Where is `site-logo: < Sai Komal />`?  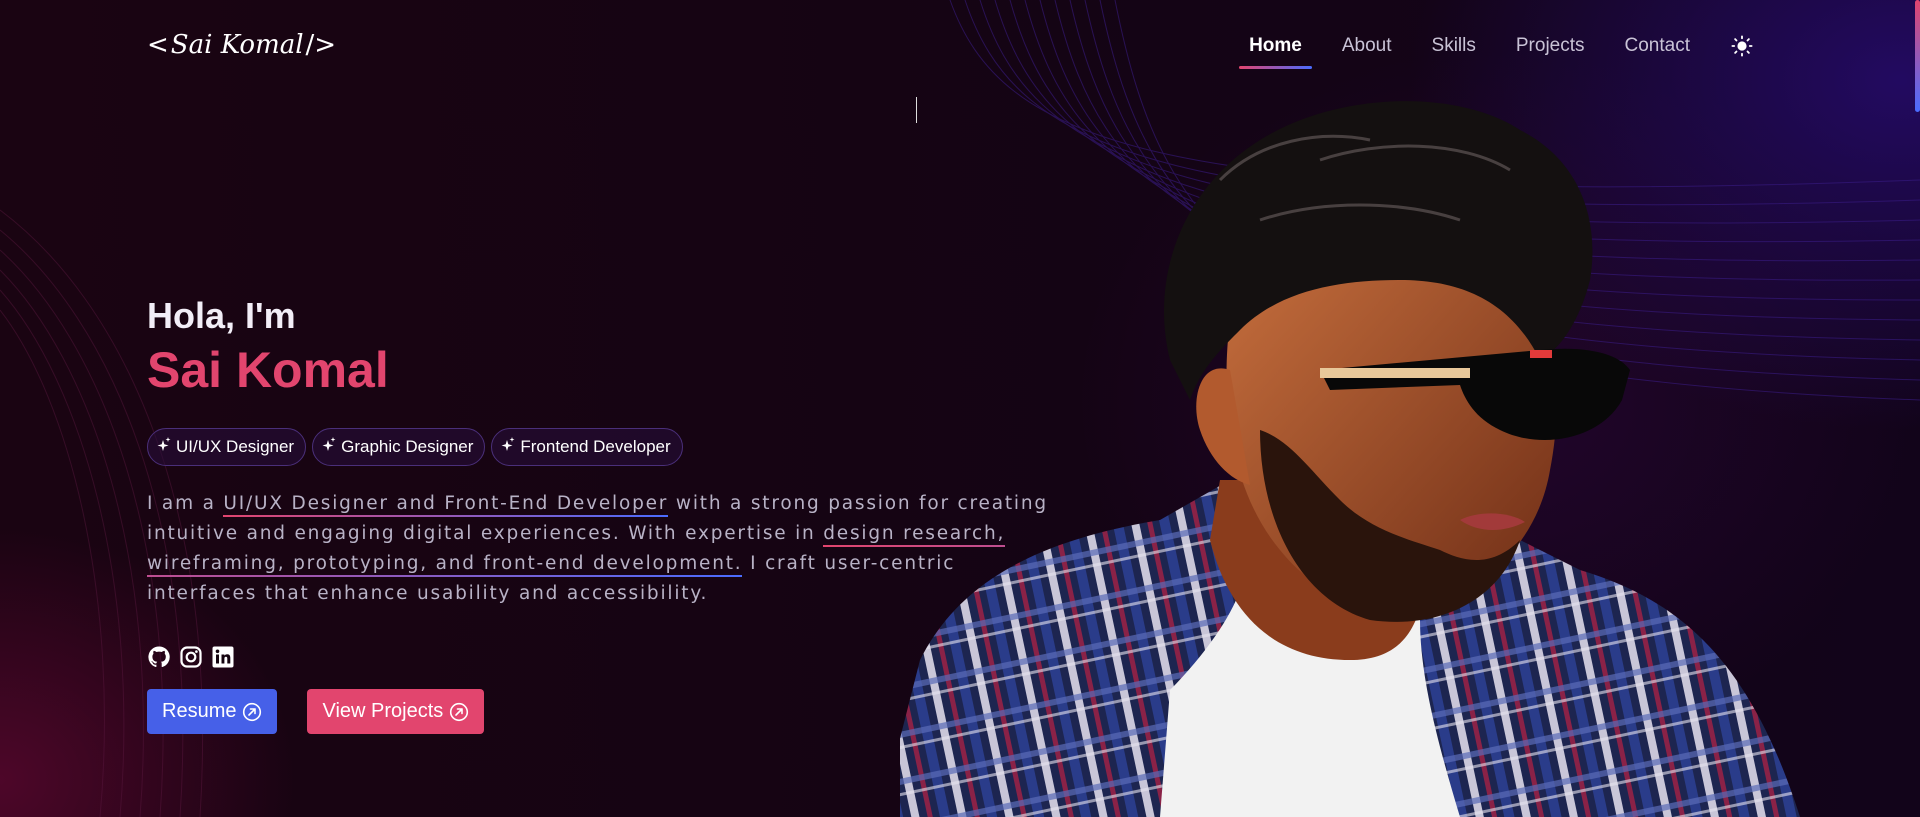 site-logo: < Sai Komal /> is located at coordinates (241, 45).